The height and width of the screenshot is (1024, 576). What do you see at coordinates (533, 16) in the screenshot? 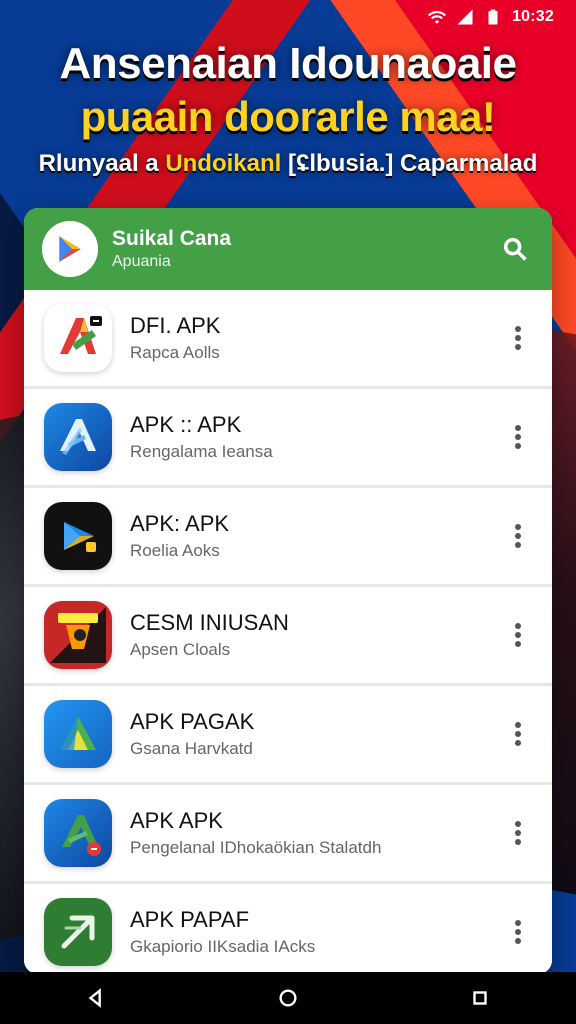
I see `status-time: 10:32` at bounding box center [533, 16].